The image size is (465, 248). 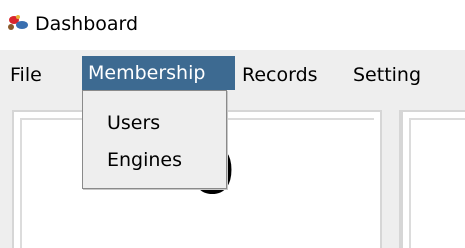 I want to click on secondary-panel-inner, so click(x=437, y=183).